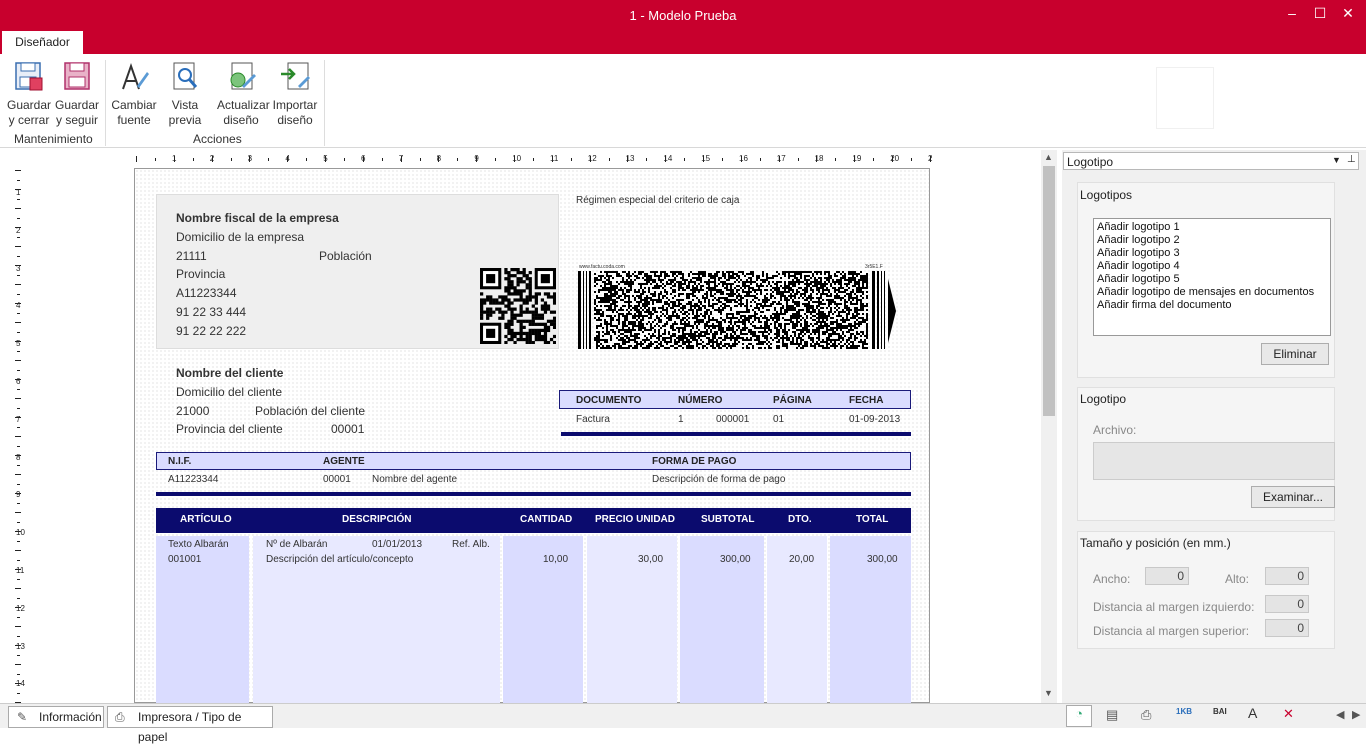 The height and width of the screenshot is (747, 1366). I want to click on delete-button: Eliminar, so click(1295, 354).